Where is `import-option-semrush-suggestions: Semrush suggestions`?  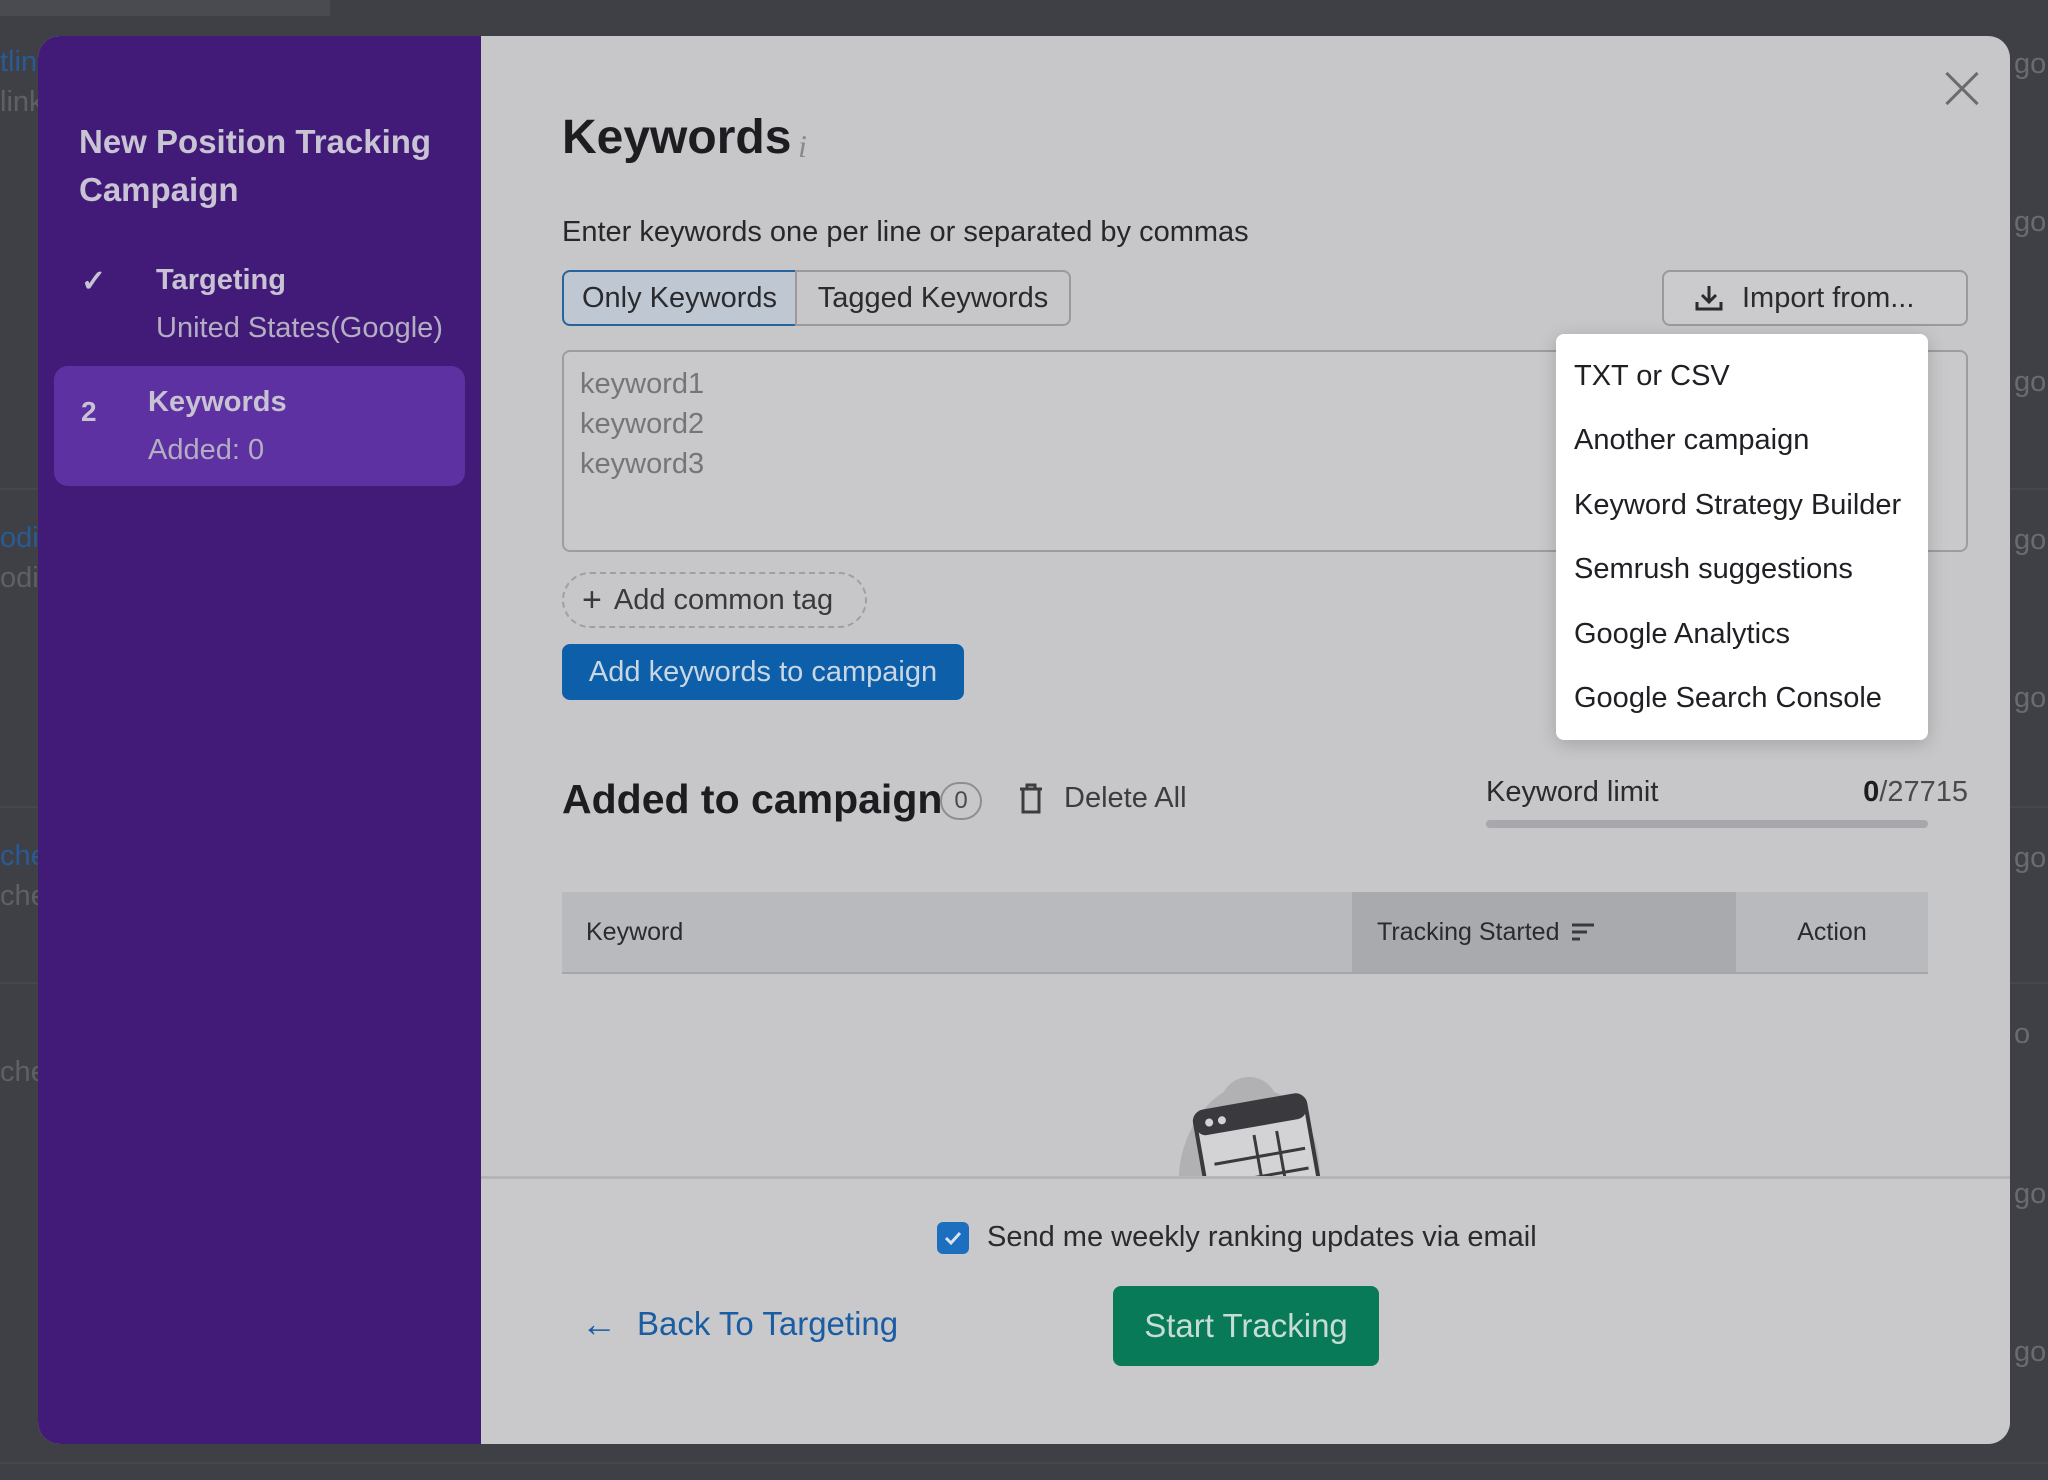
import-option-semrush-suggestions: Semrush suggestions is located at coordinates (1742, 570).